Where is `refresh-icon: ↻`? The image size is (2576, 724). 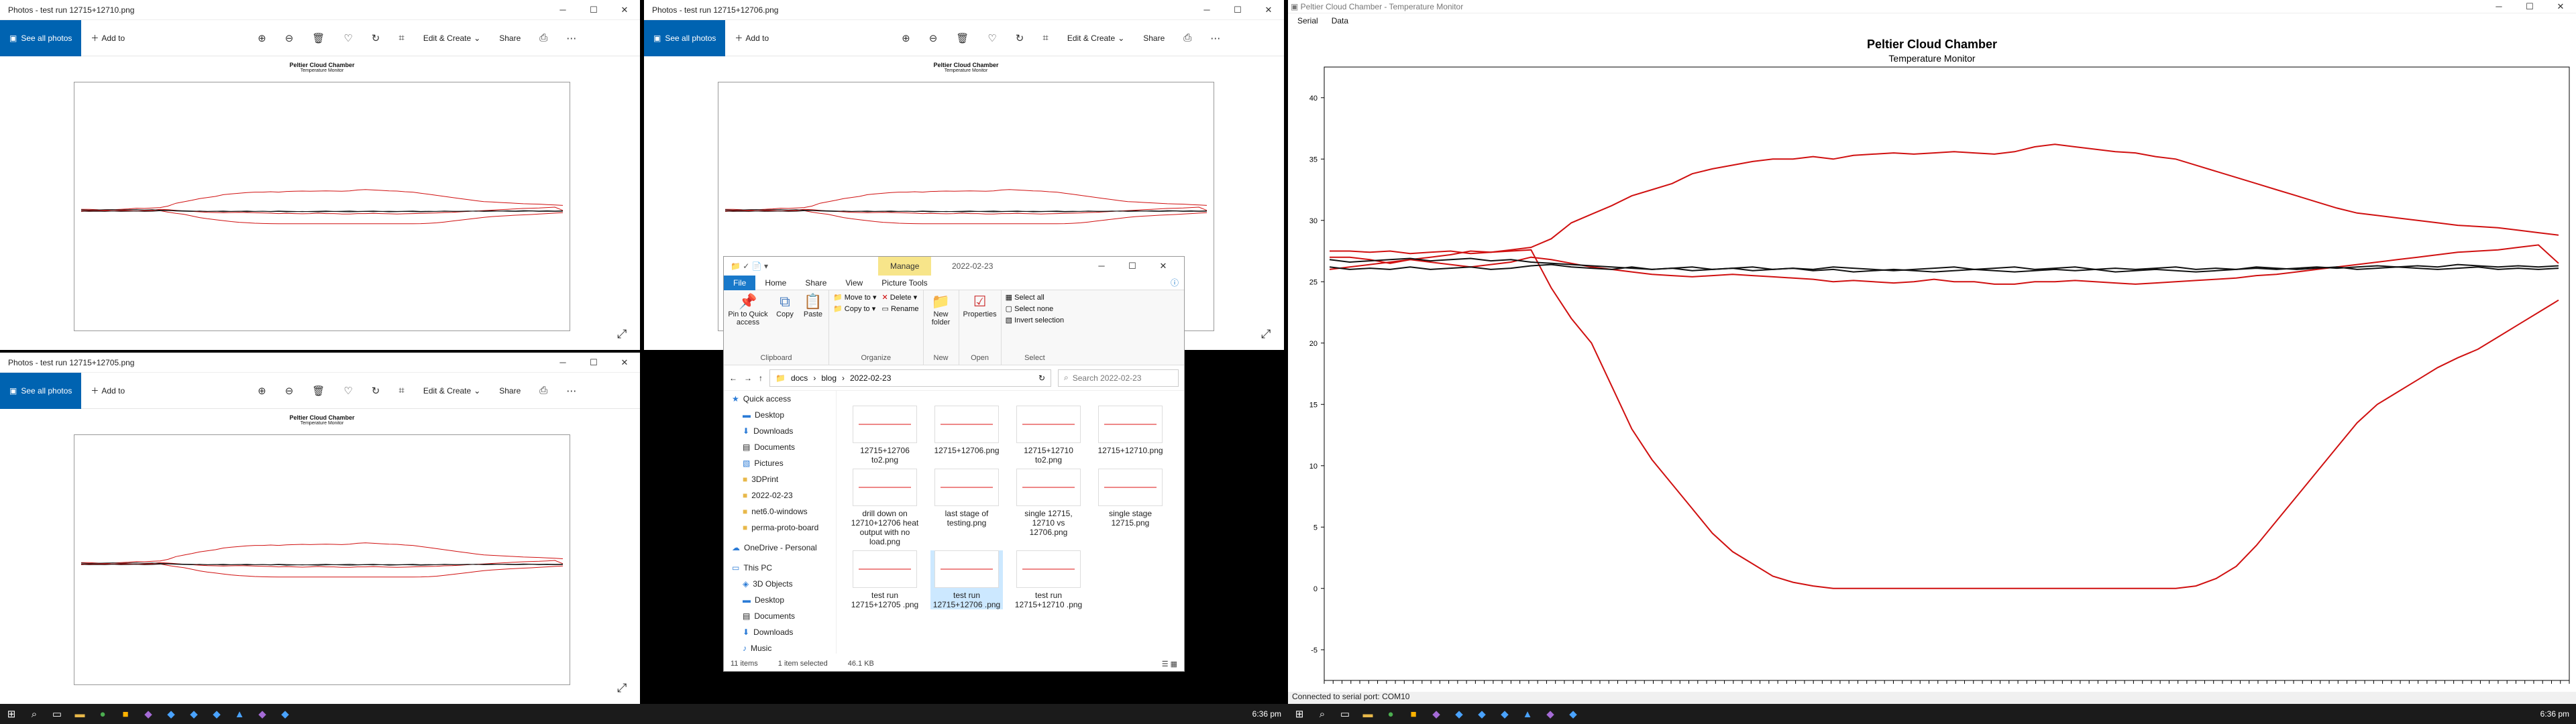 refresh-icon: ↻ is located at coordinates (1041, 378).